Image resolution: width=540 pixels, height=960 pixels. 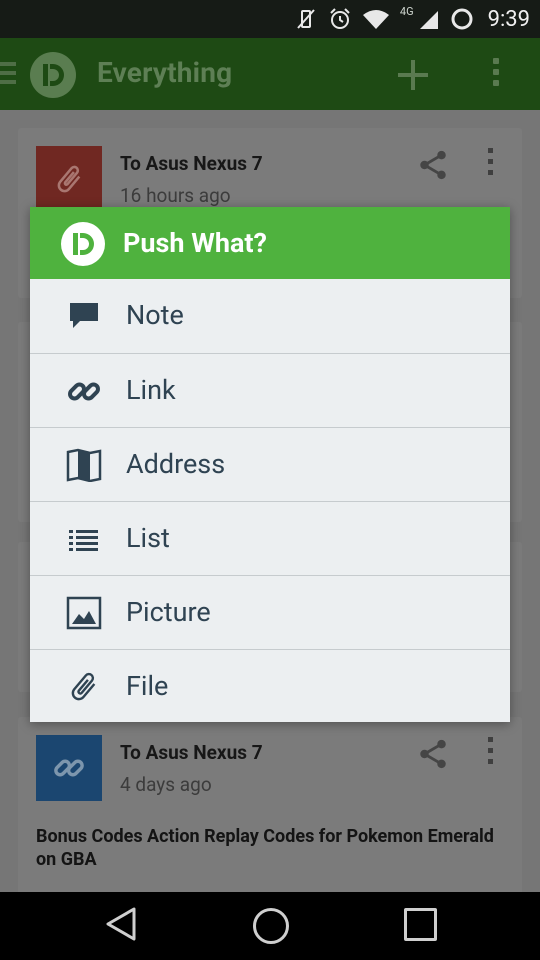 What do you see at coordinates (83, 540) in the screenshot?
I see `list-icon` at bounding box center [83, 540].